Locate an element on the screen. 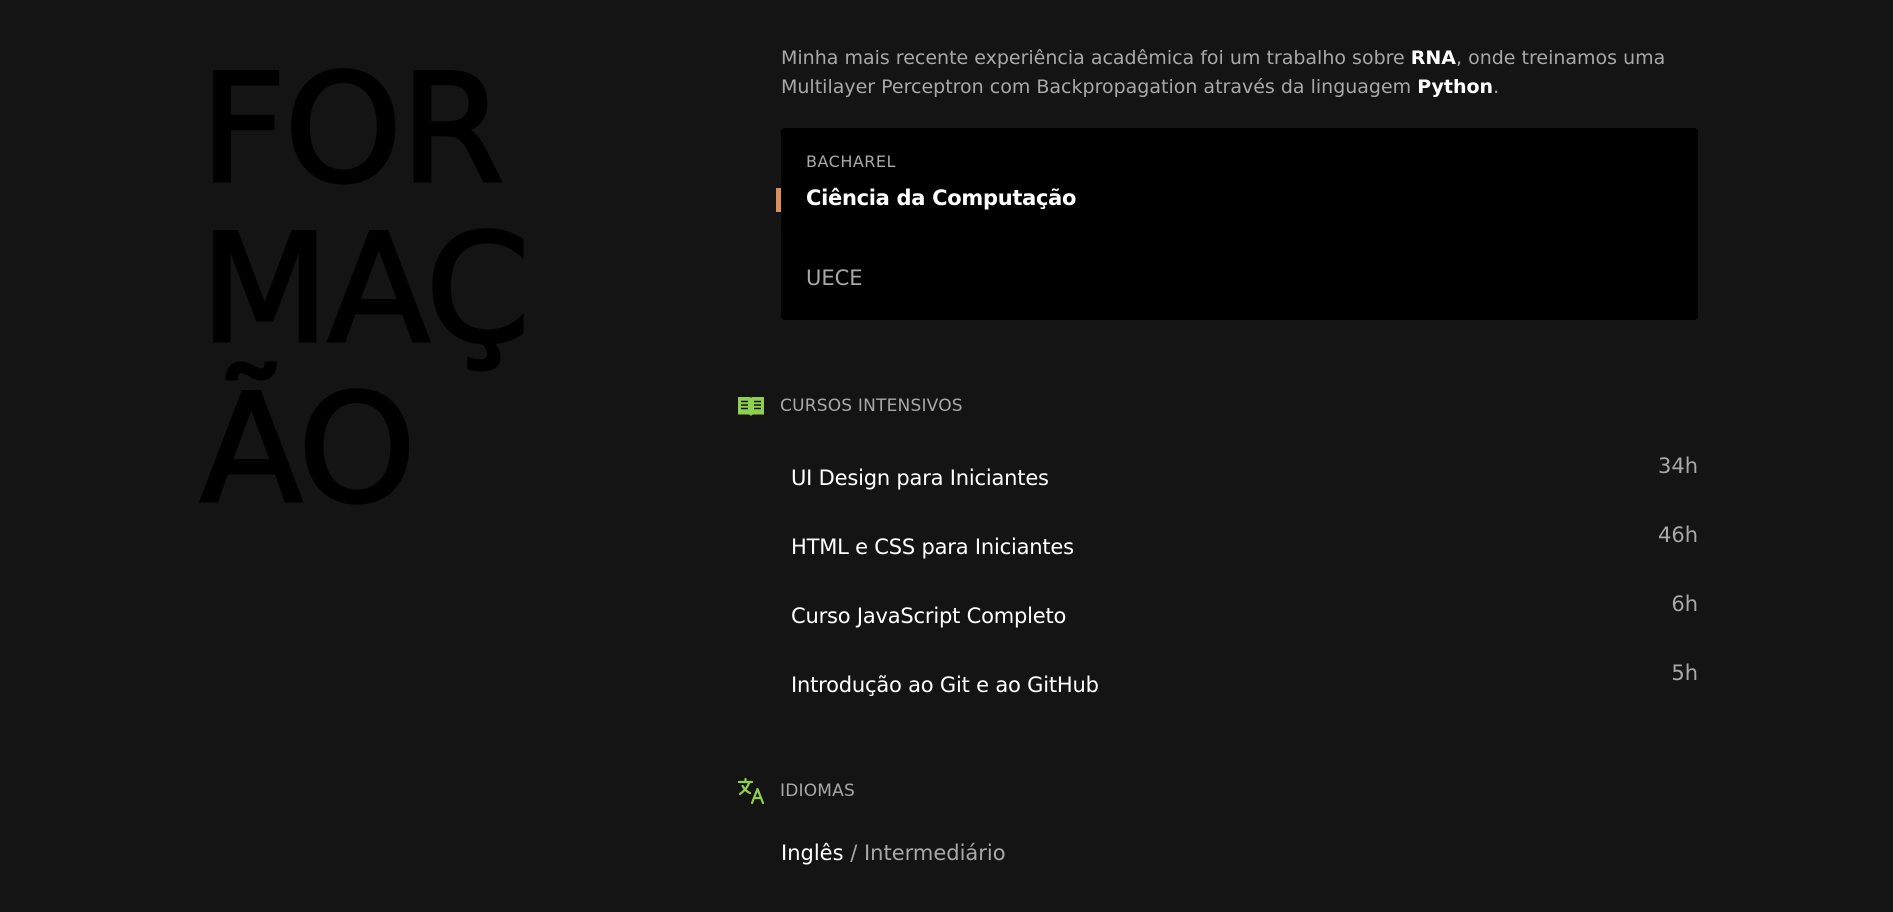 The width and height of the screenshot is (1893, 912). section-title: FOR MAÇ ÃO is located at coordinates (409, 290).